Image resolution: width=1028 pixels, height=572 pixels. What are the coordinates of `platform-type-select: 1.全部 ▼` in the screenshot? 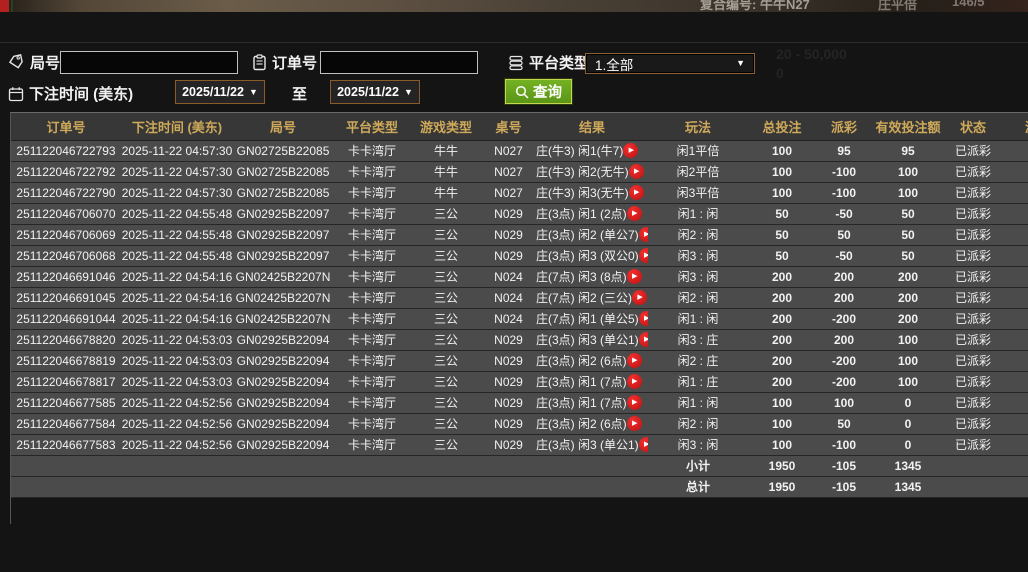 It's located at (670, 63).